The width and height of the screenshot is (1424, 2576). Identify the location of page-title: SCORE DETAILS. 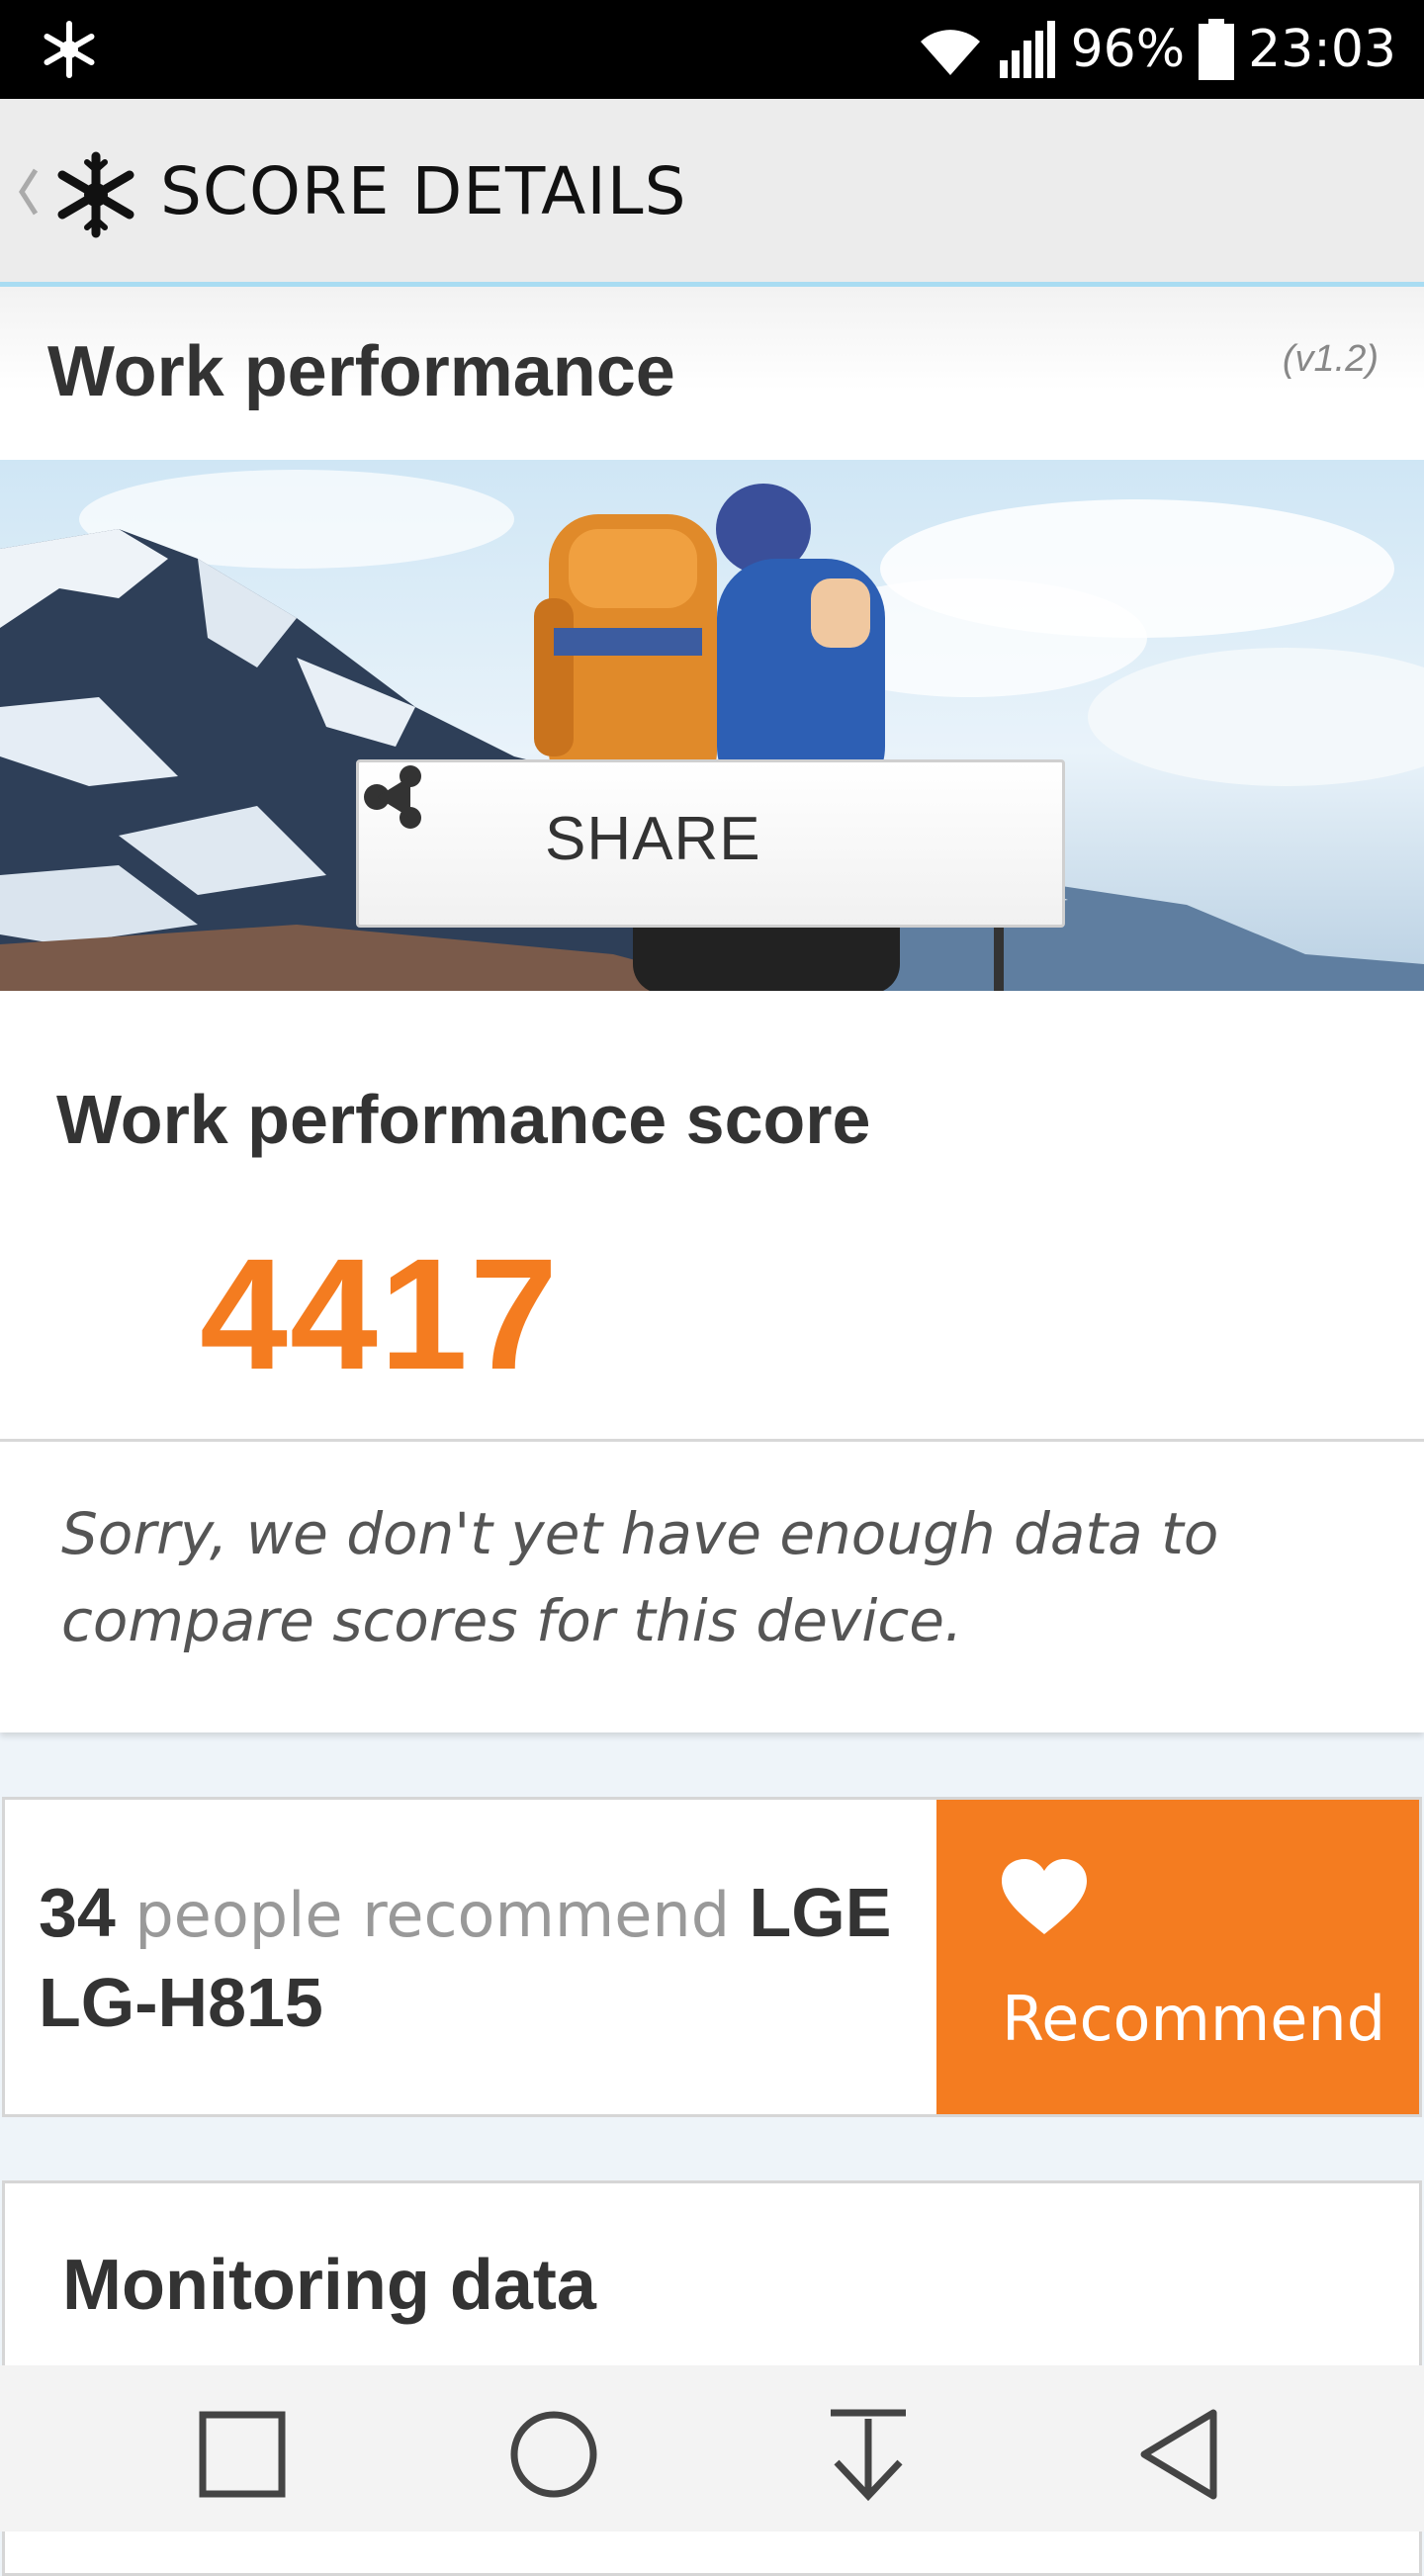
(423, 191).